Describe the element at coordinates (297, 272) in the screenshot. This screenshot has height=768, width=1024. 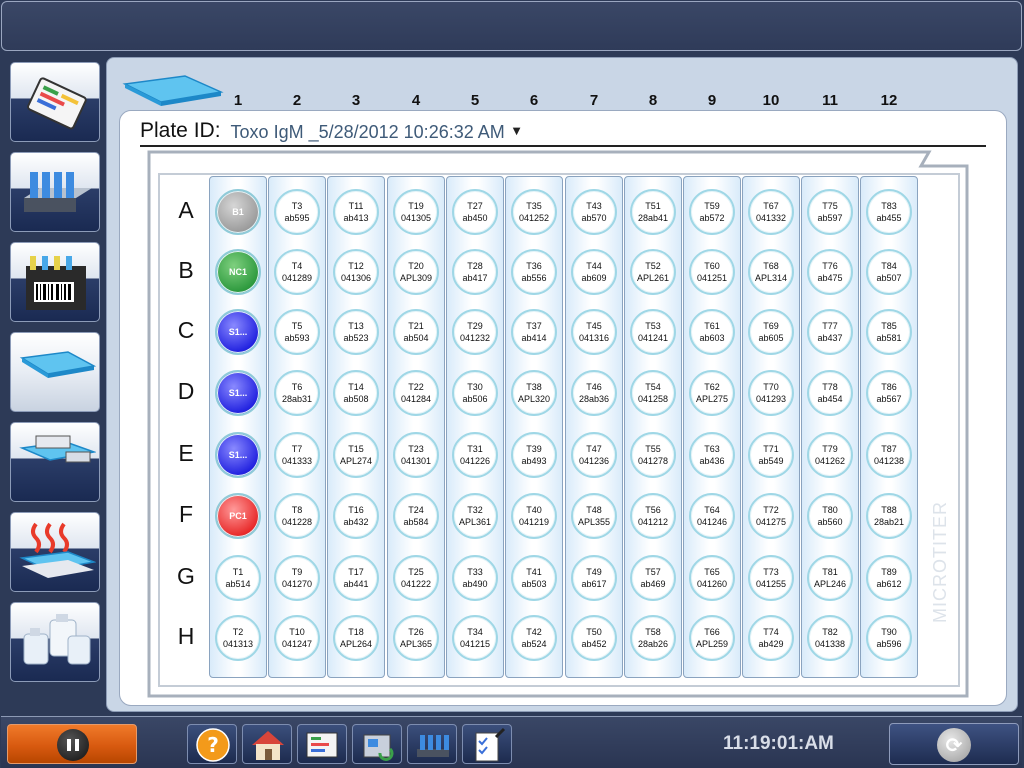
I see `plate-well: T4 041289` at that location.